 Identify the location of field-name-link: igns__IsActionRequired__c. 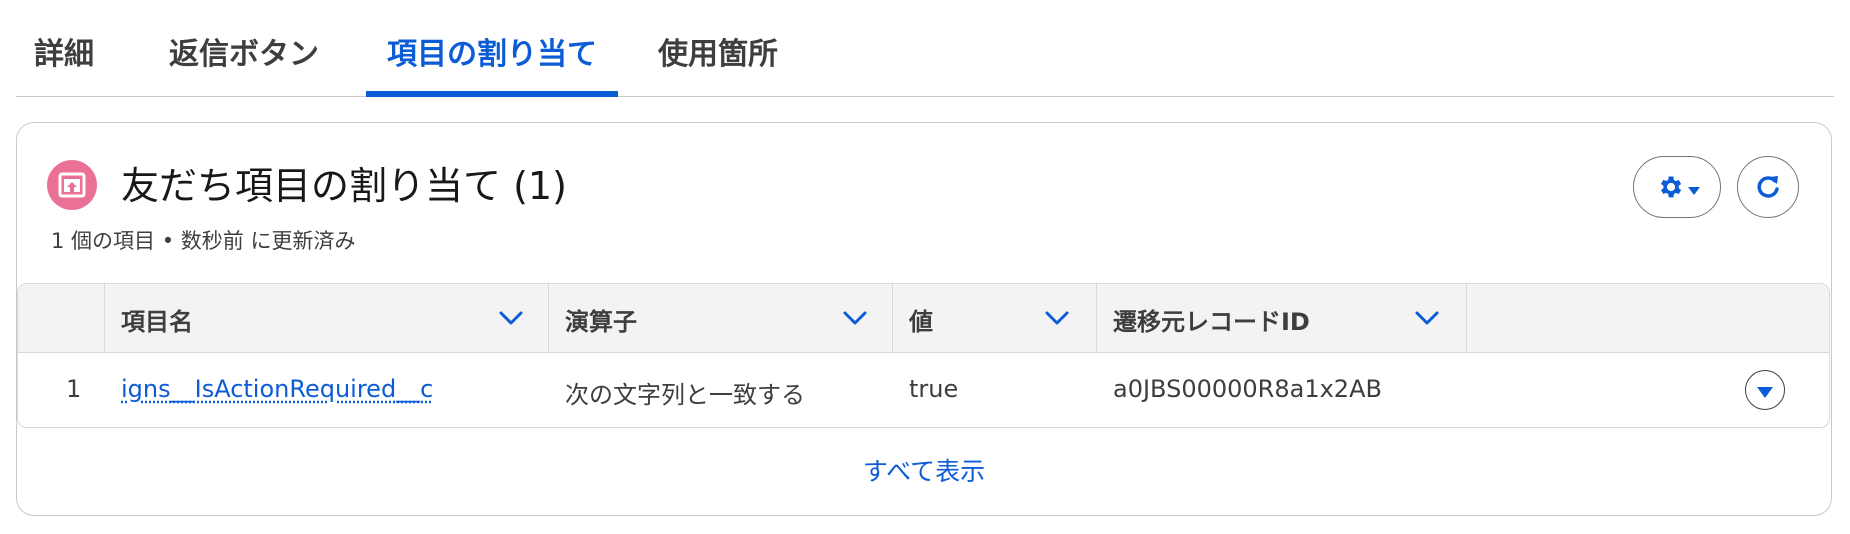
(277, 389).